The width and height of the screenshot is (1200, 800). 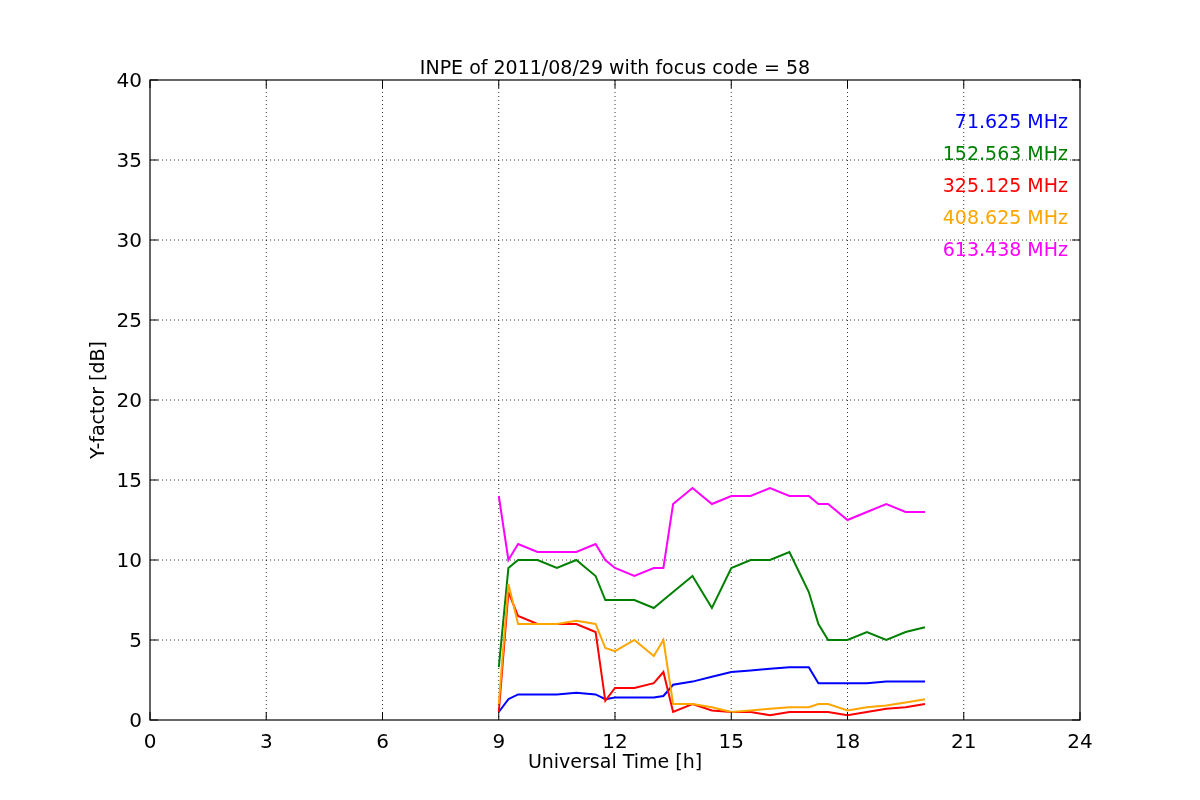 What do you see at coordinates (847, 741) in the screenshot?
I see `tick-label: 18` at bounding box center [847, 741].